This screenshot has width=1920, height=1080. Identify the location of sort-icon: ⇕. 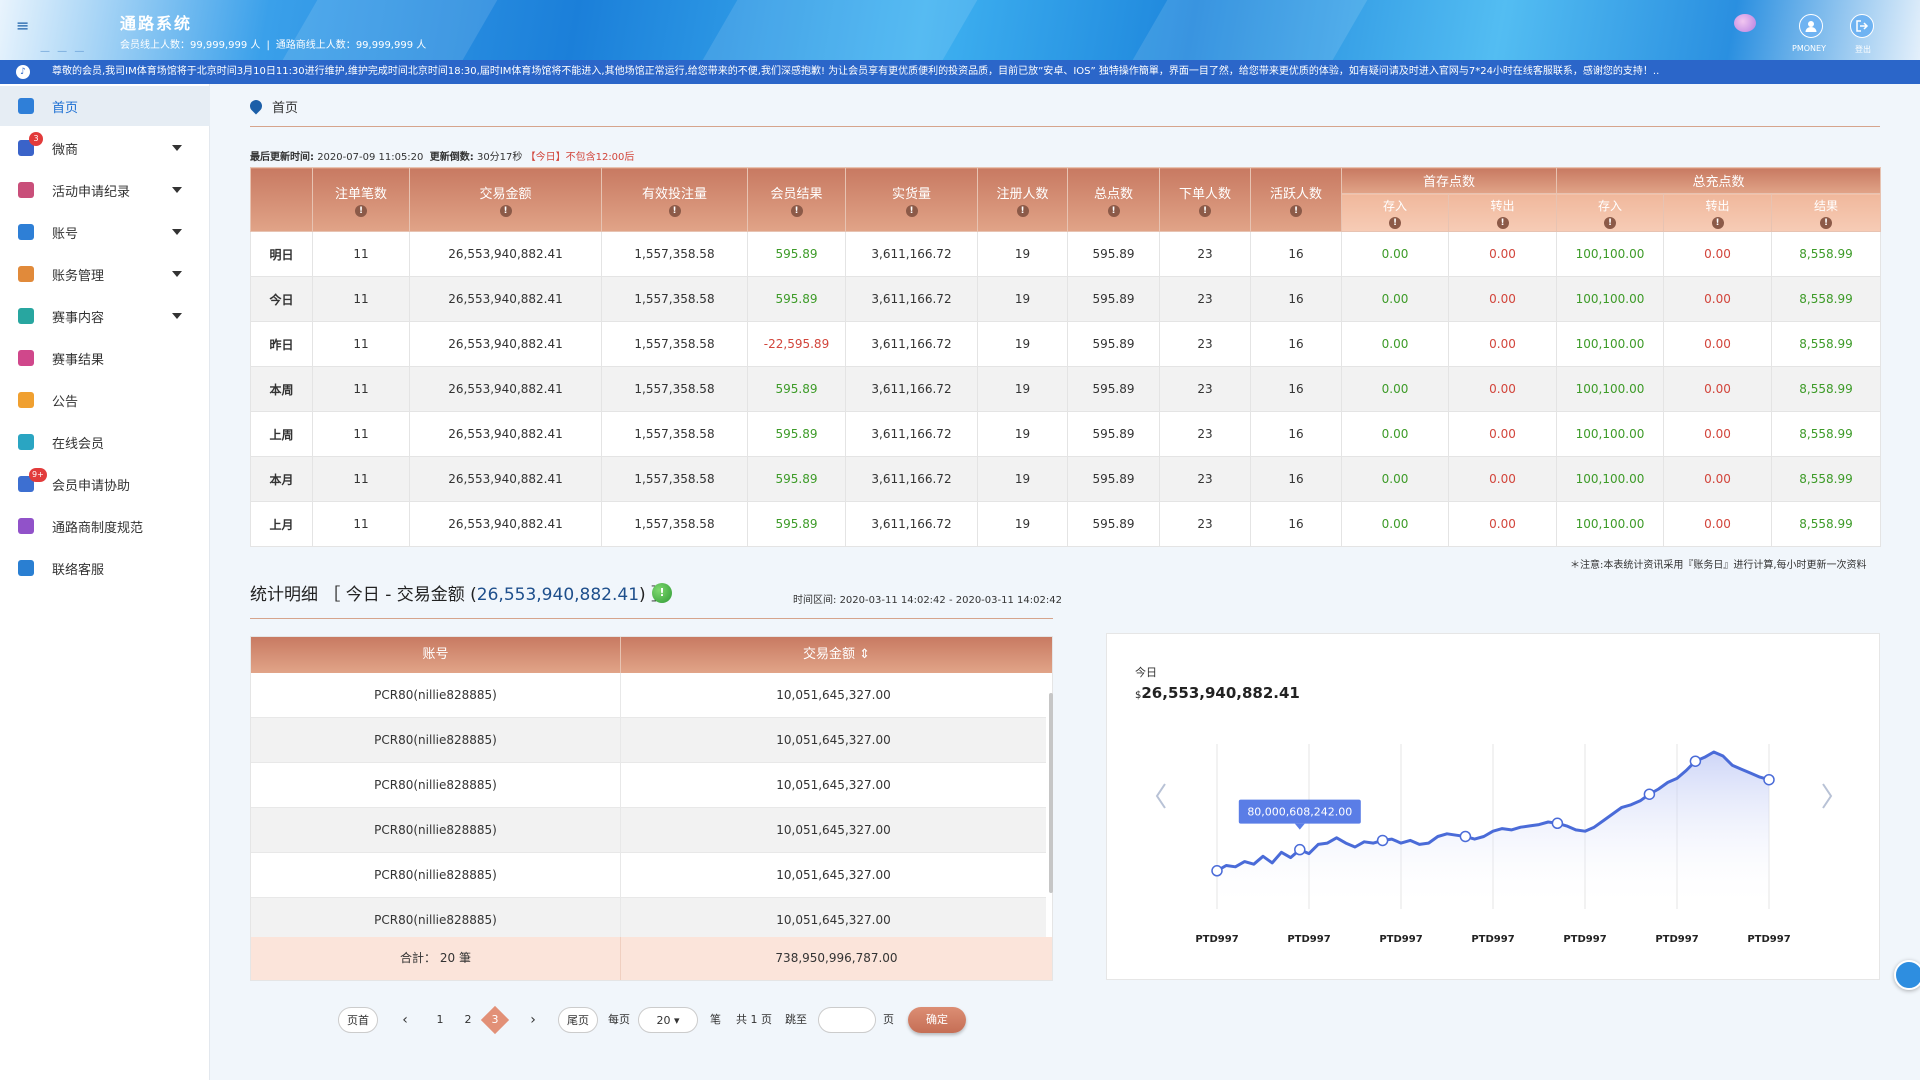
(864, 654).